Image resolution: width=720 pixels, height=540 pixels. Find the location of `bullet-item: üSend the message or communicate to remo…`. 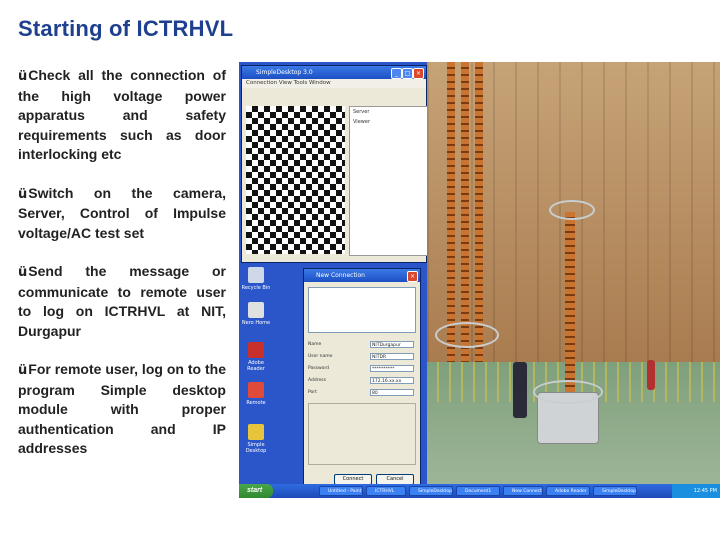

bullet-item: üSend the message or communicate to remo… is located at coordinates (122, 301).